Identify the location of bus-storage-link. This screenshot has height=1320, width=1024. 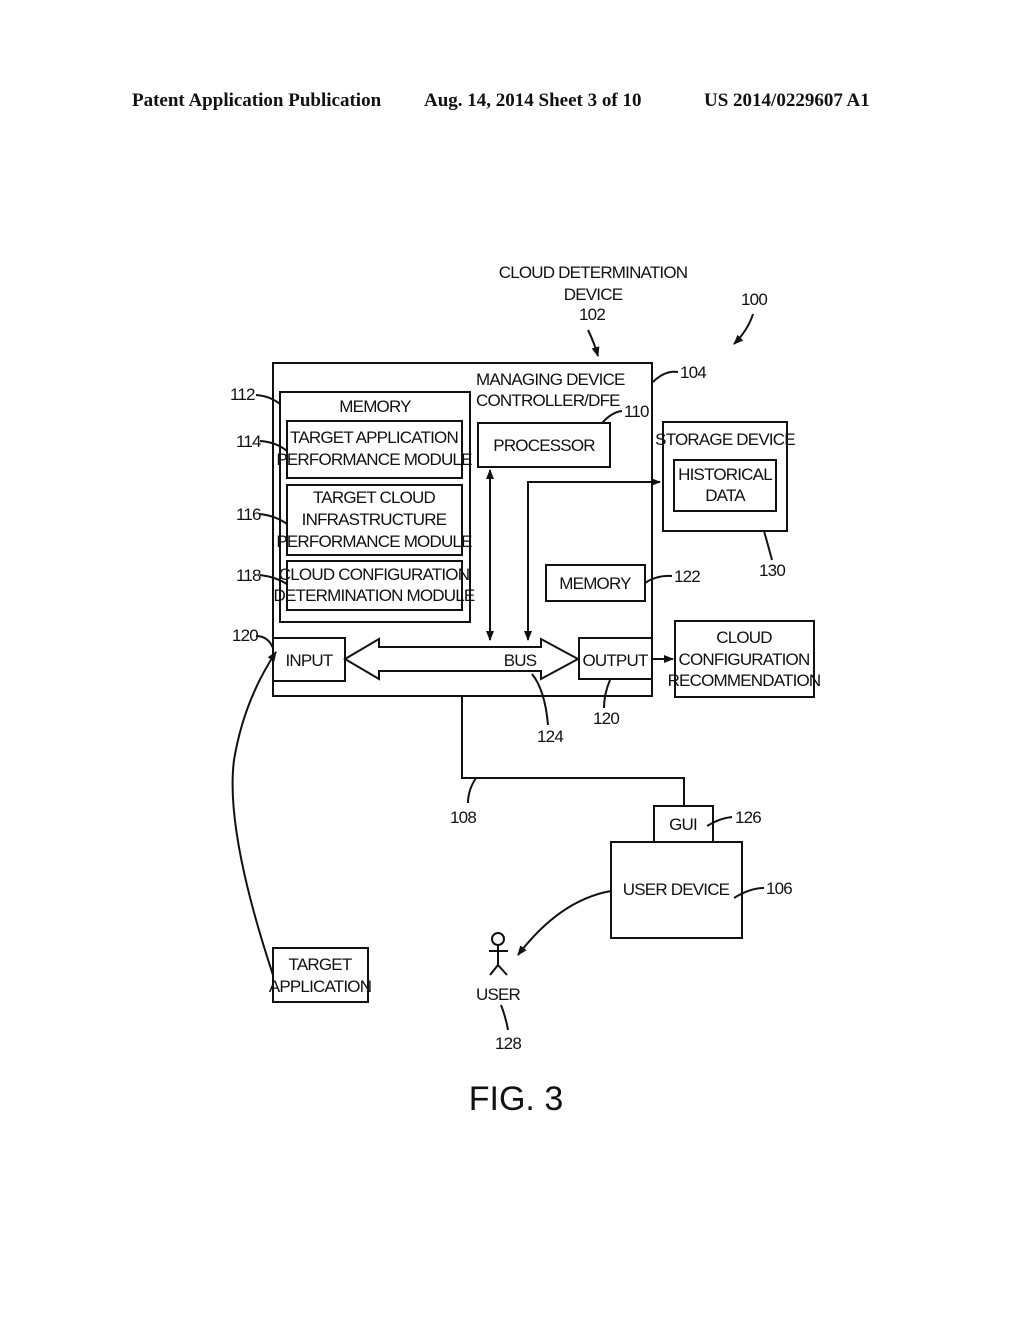
(594, 559).